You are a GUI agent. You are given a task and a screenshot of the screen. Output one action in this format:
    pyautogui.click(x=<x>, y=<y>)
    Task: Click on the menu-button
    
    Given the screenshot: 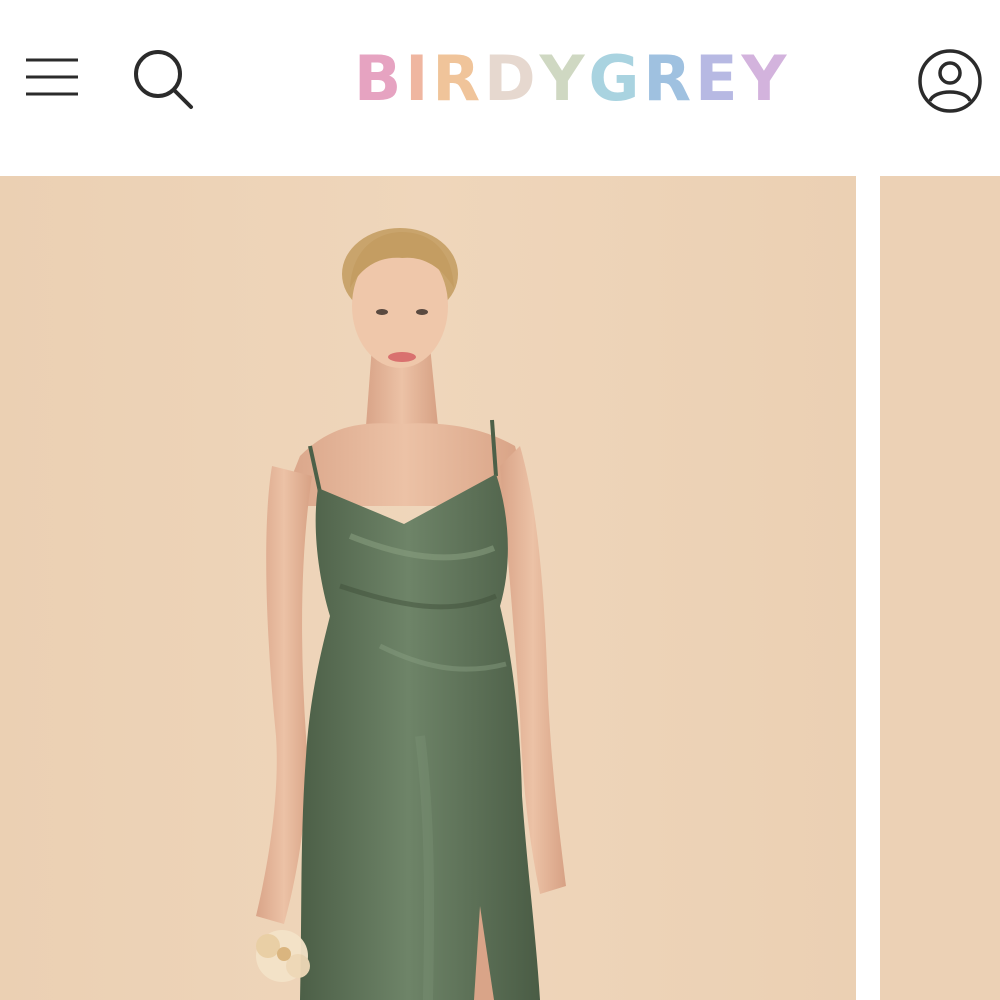 What is the action you would take?
    pyautogui.click(x=52, y=77)
    